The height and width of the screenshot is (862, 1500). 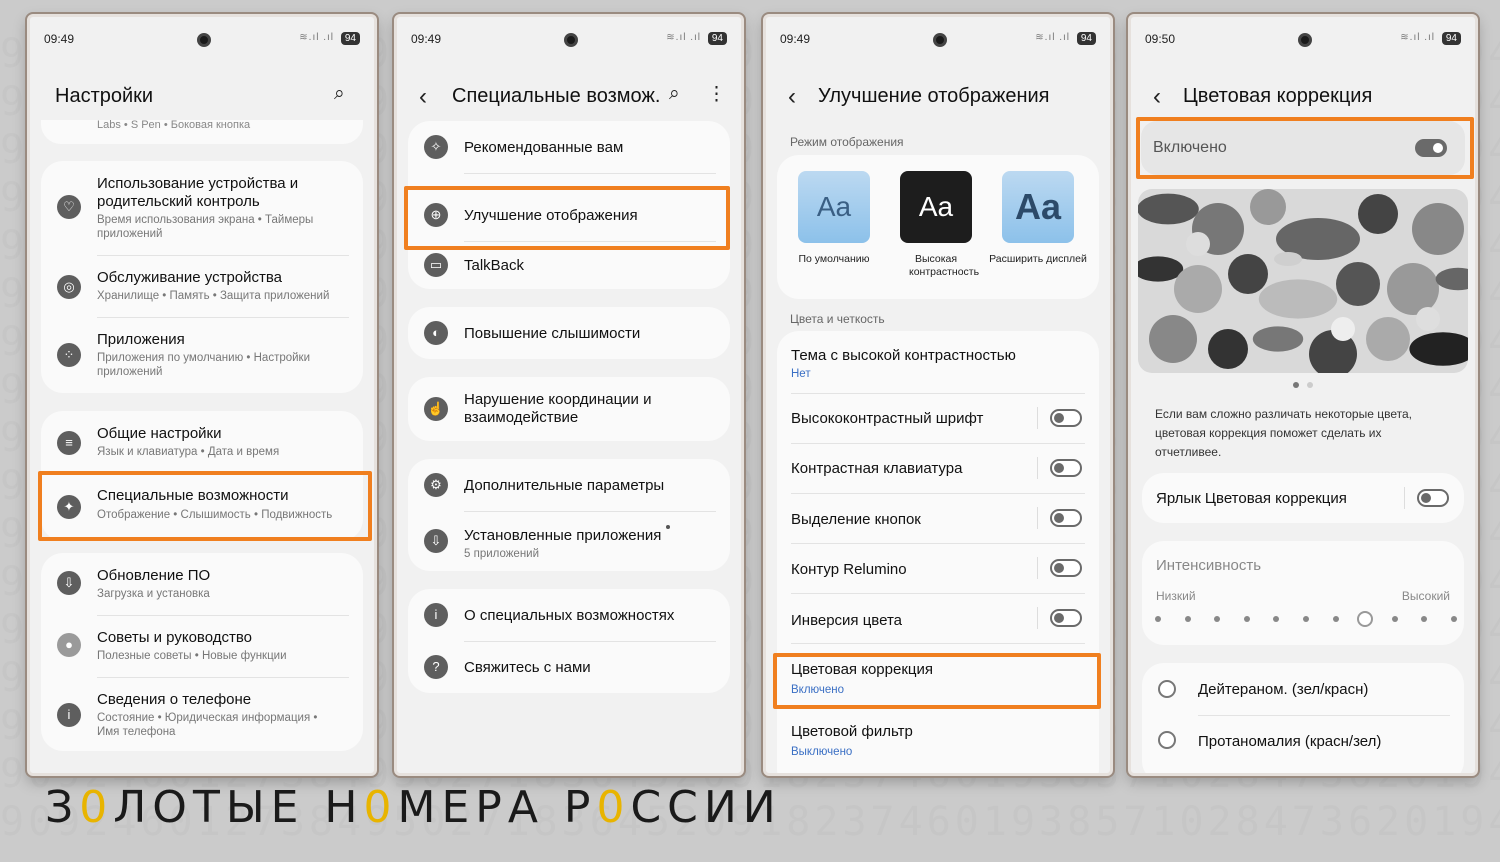 I want to click on intensity-slider, so click(x=1306, y=619).